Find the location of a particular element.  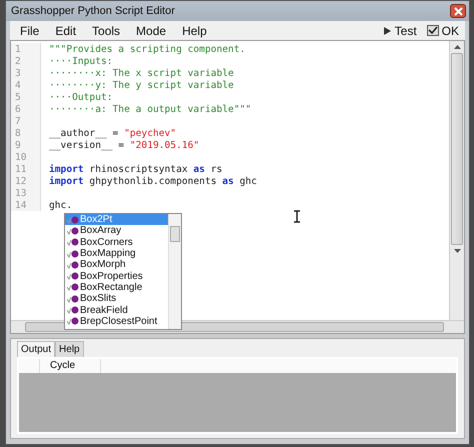

menu-item: Edit is located at coordinates (65, 31).